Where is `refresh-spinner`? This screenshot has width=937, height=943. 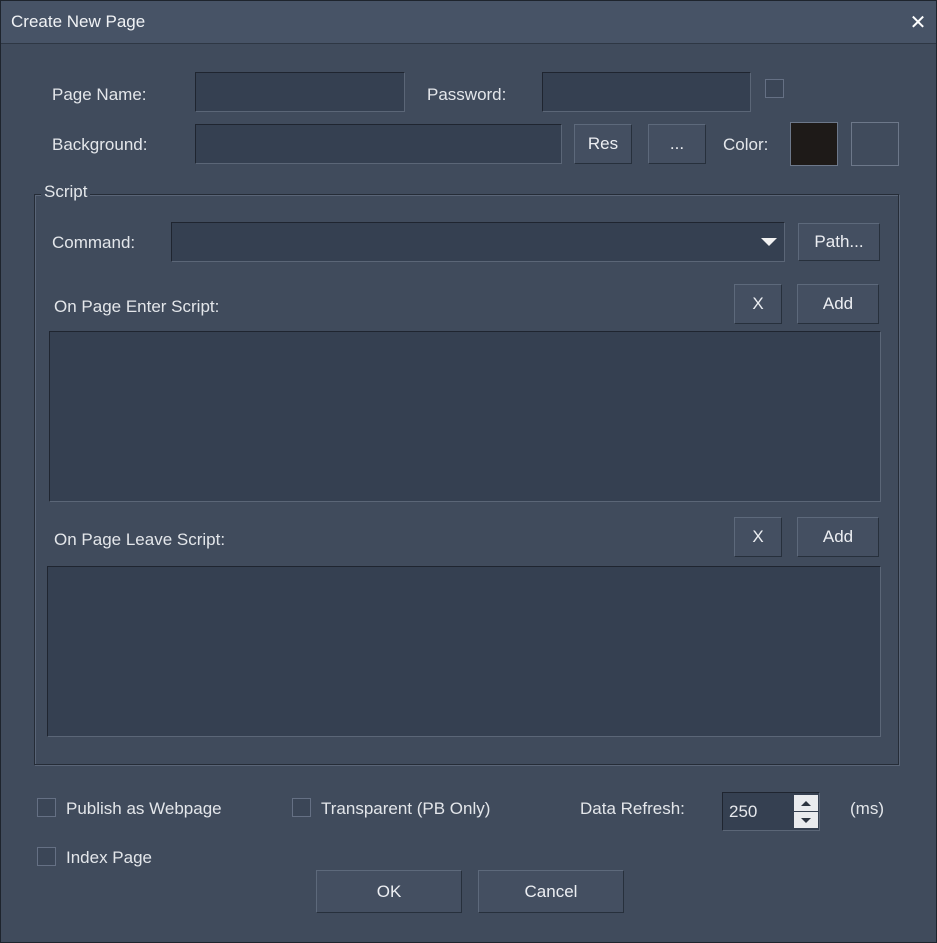 refresh-spinner is located at coordinates (806, 811).